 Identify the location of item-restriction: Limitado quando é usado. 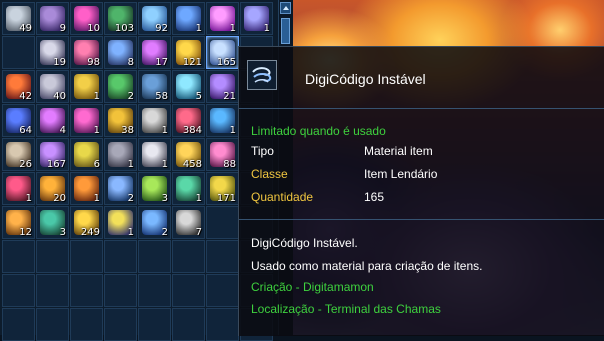
(318, 131).